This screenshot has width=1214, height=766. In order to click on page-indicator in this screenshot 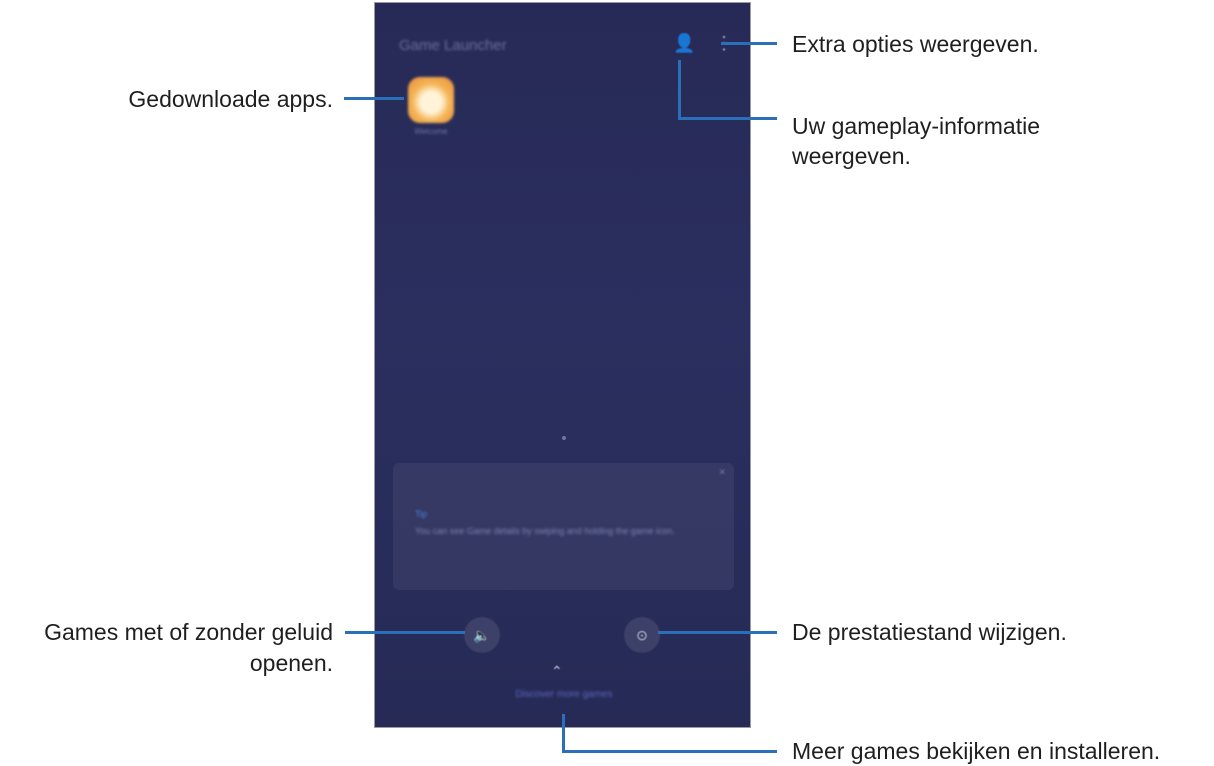, I will do `click(564, 438)`.